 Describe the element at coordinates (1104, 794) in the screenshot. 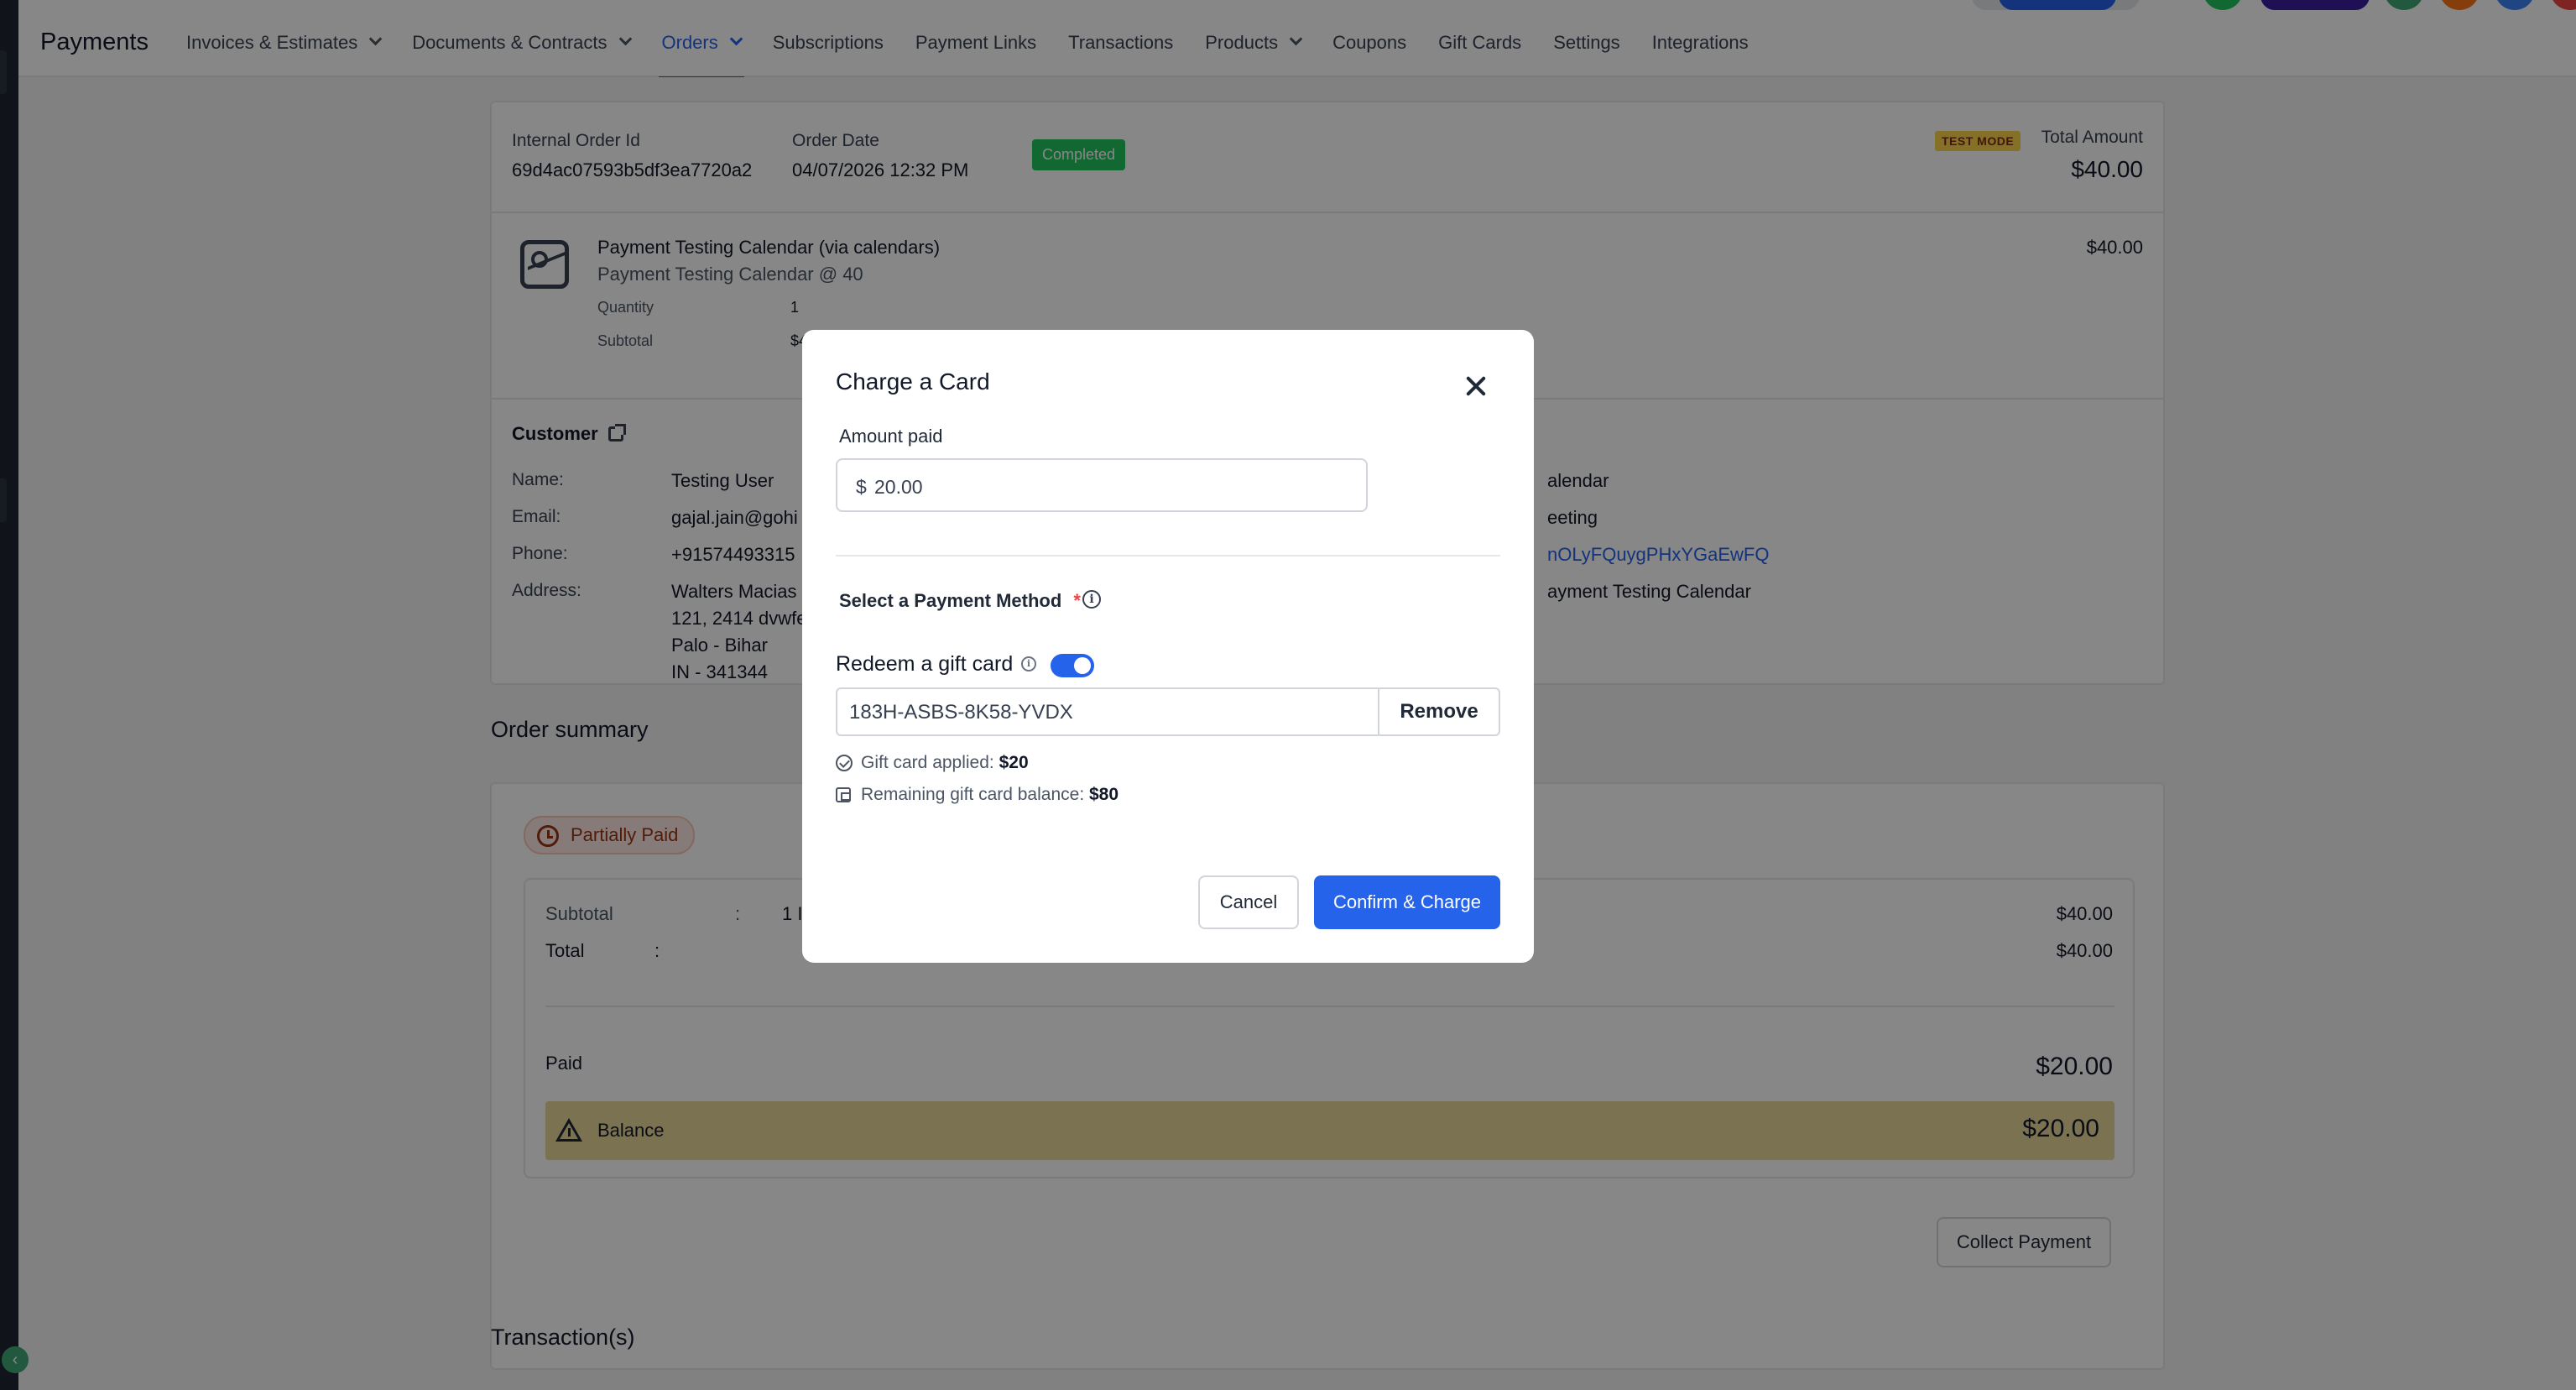

I see `gift-card-remaining-value: $80` at that location.